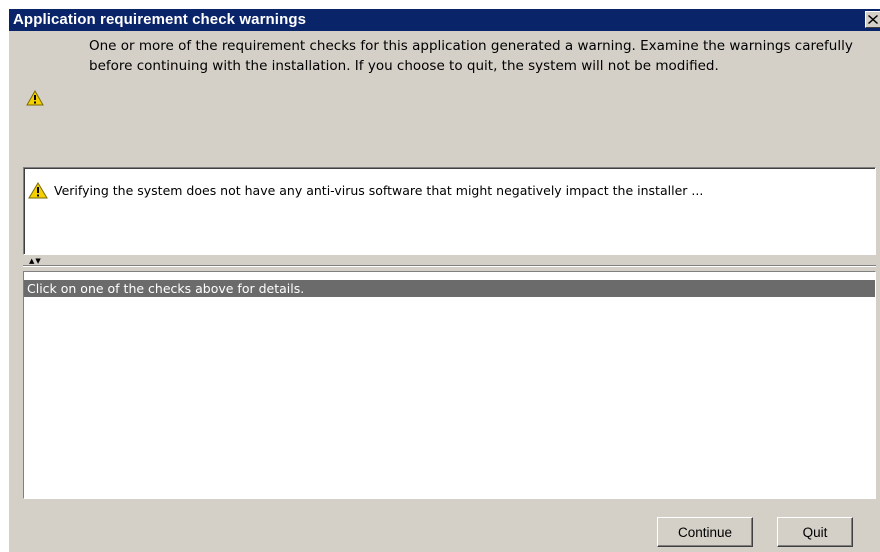 Image resolution: width=880 pixels, height=552 pixels. I want to click on title-bar: Application requirement check warnings, so click(444, 20).